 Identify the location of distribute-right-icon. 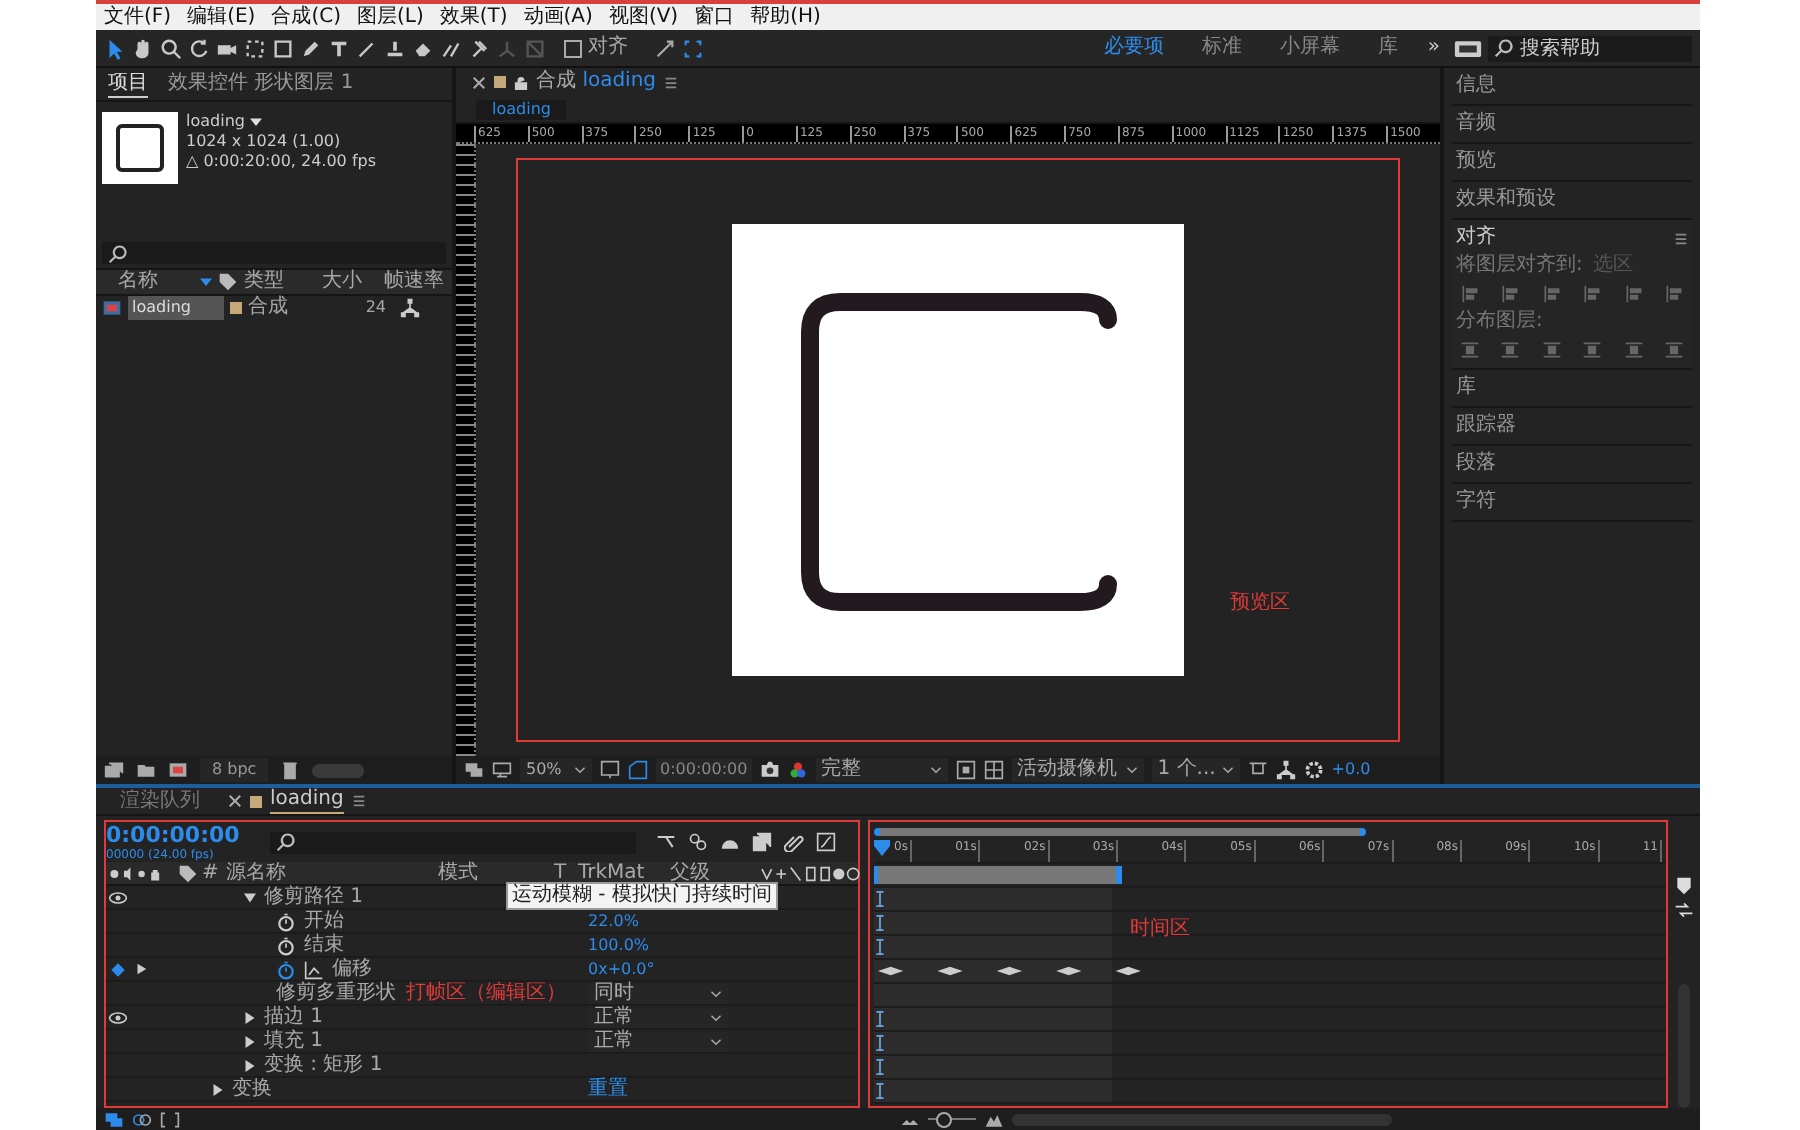
(1551, 350).